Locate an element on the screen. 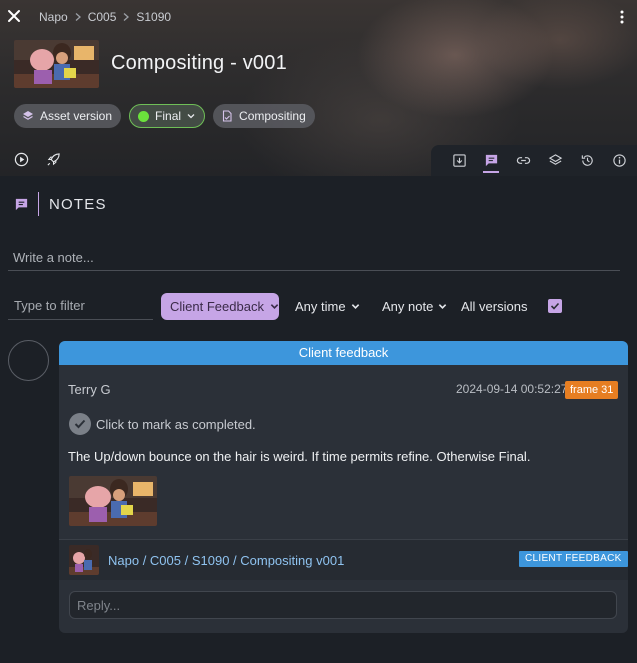 Image resolution: width=637 pixels, height=663 pixels. mark-complete-button: Click to mark as completed. is located at coordinates (162, 424).